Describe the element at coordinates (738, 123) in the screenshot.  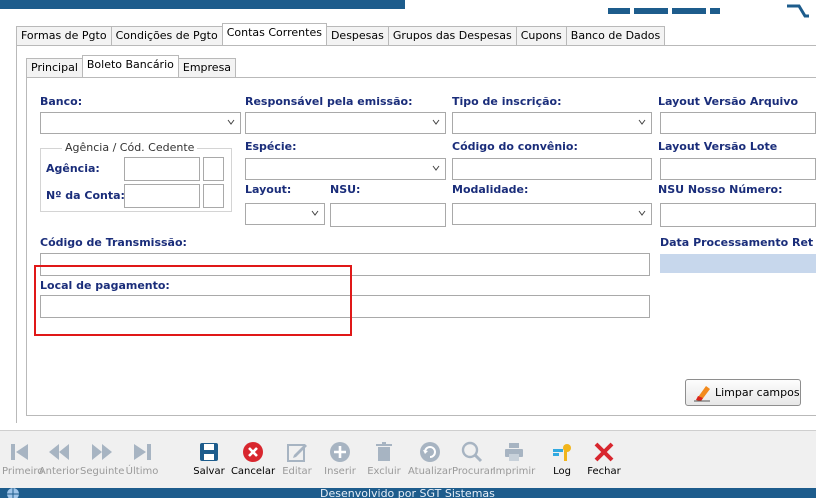
I see `layout-arquivo-field` at that location.